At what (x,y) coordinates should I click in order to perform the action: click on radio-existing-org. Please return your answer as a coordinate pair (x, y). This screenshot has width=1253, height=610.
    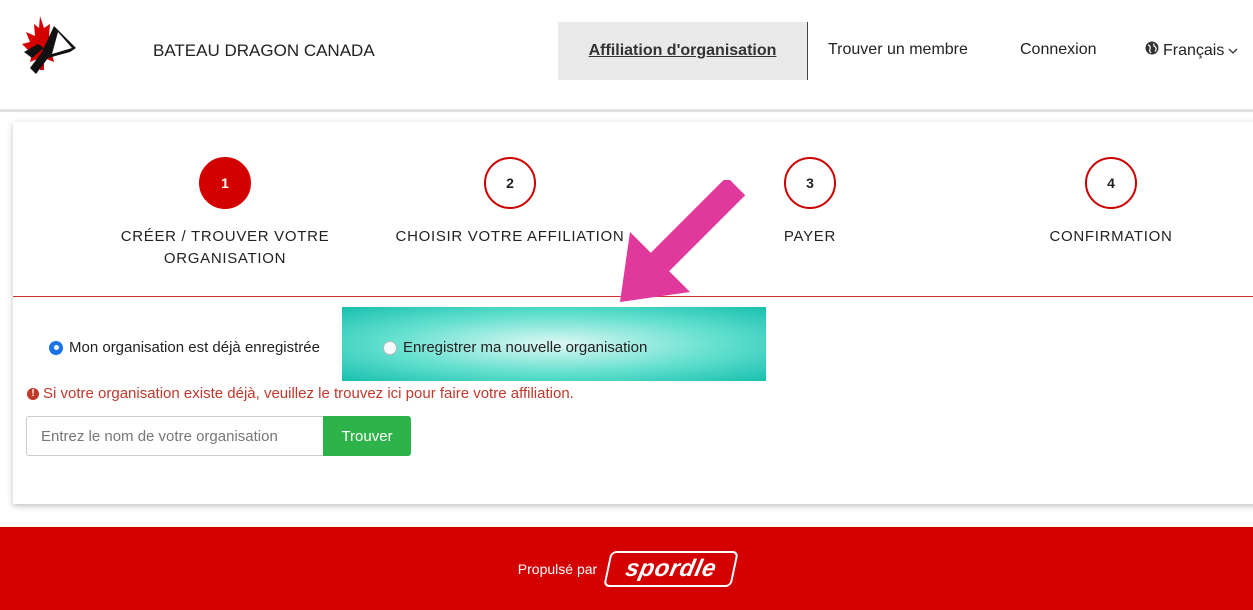
    Looking at the image, I should click on (56, 347).